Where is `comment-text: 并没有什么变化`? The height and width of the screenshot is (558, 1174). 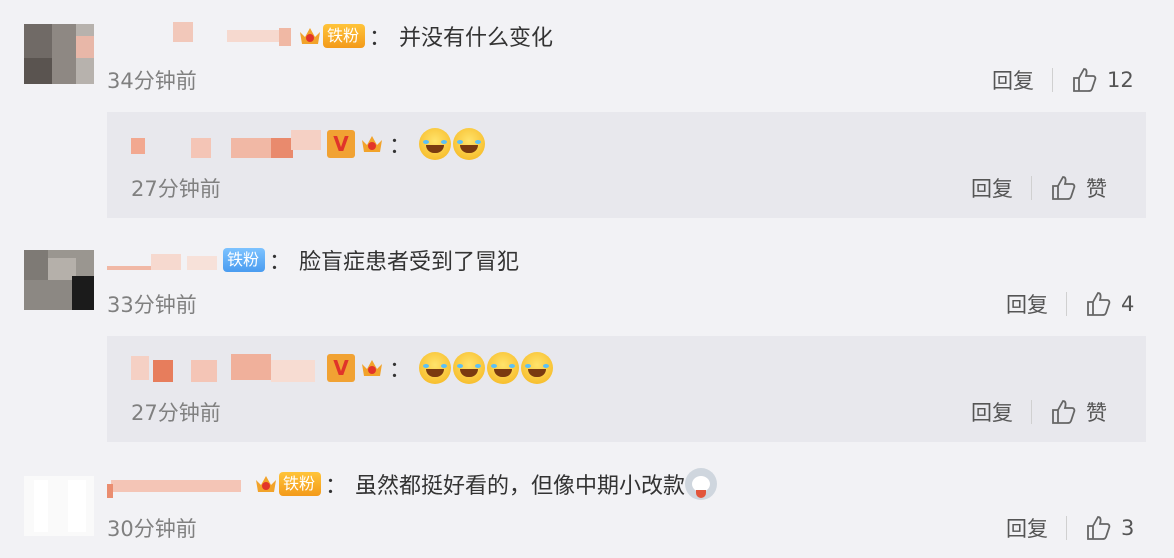 comment-text: 并没有什么变化 is located at coordinates (476, 38).